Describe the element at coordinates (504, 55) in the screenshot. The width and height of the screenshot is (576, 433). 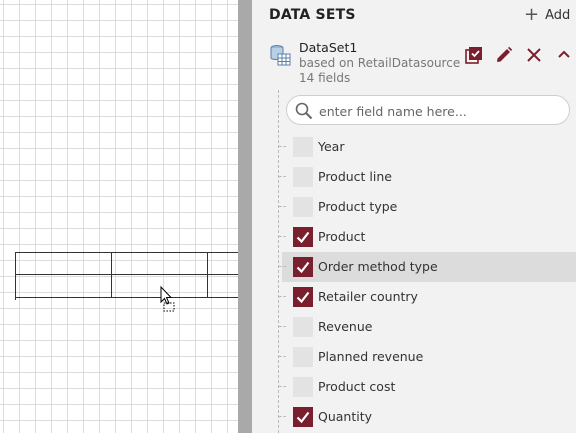
I see `pencil-icon` at that location.